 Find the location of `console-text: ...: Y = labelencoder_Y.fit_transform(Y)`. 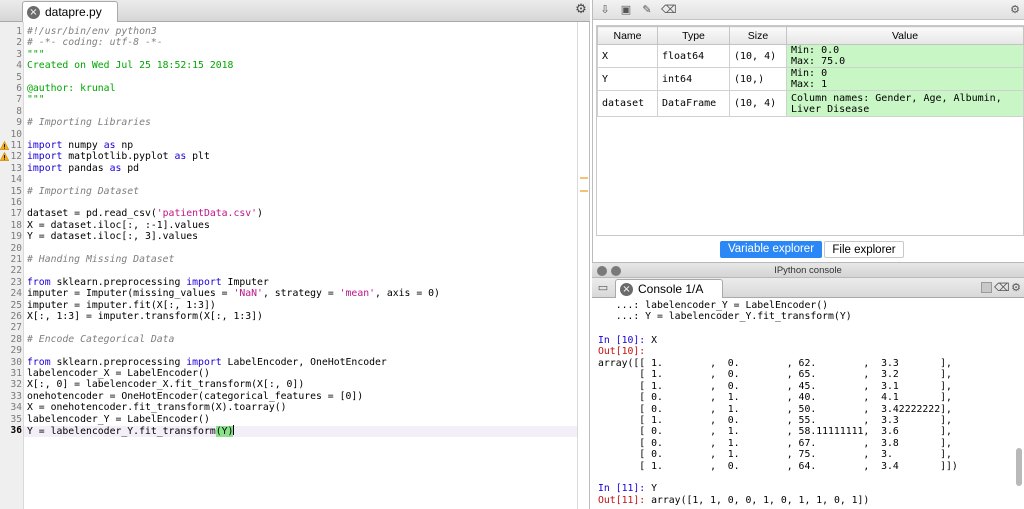

console-text: ...: Y = labelencoder_Y.fit_transform(Y) is located at coordinates (725, 317).